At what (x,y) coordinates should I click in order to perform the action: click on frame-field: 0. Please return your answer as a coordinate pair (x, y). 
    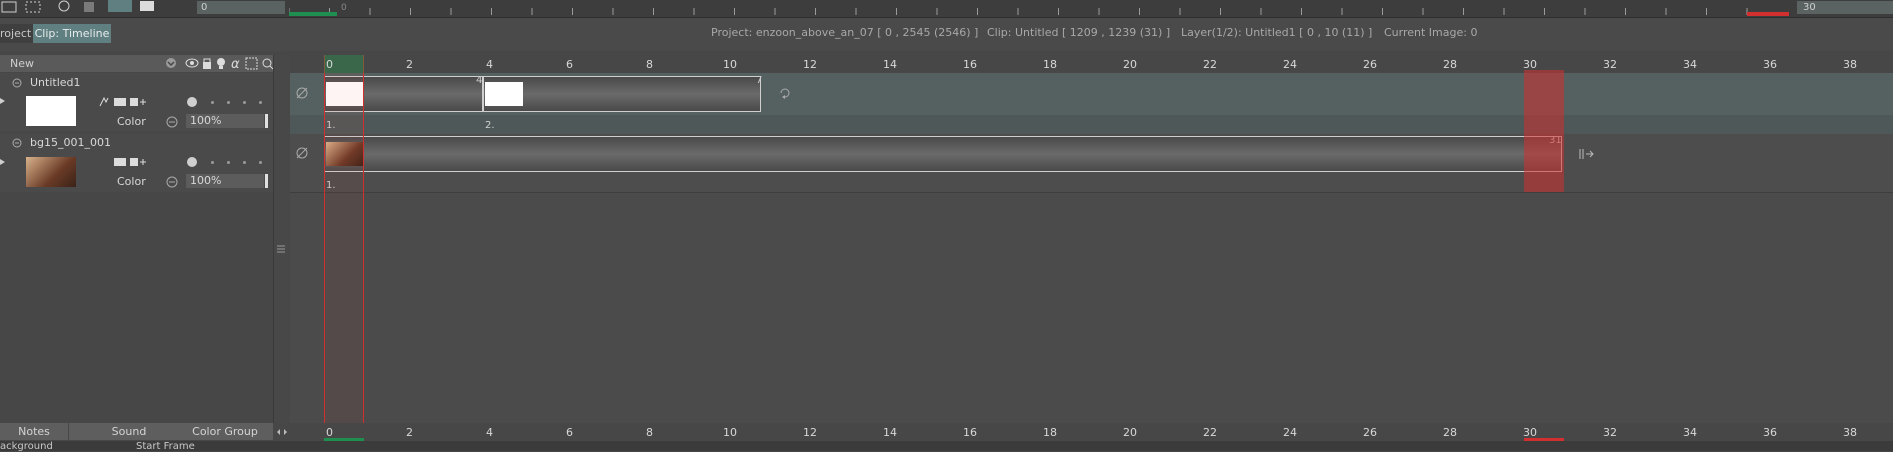
    Looking at the image, I should click on (241, 7).